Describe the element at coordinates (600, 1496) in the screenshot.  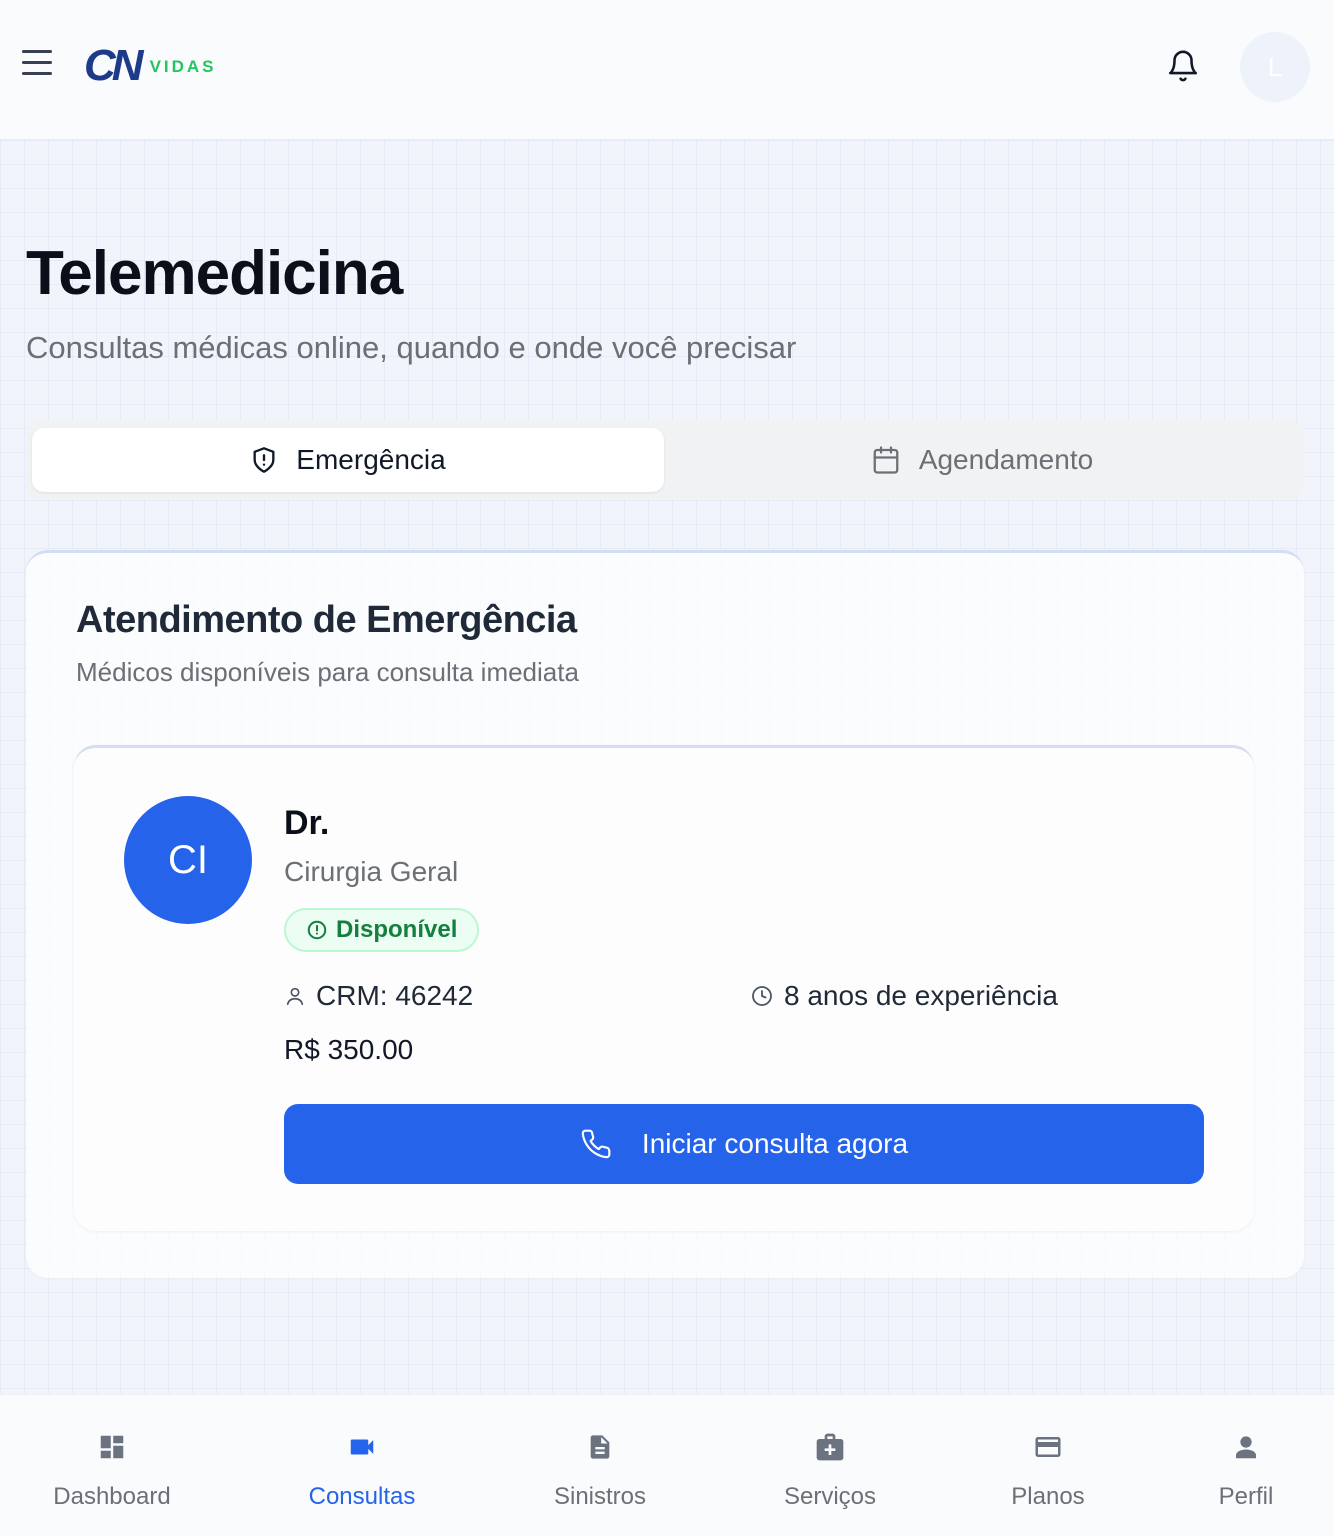
I see `nav-label: Sinistros` at that location.